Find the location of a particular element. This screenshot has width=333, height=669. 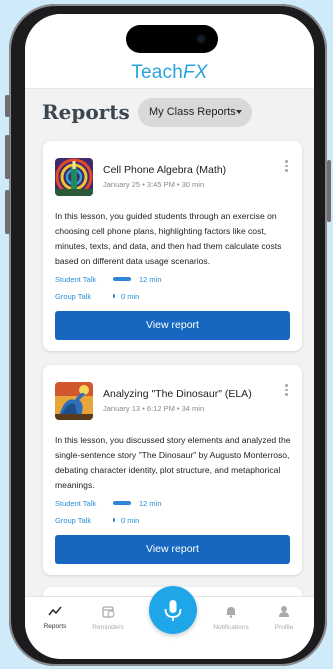

class-filter-dropdown: My Class Reports is located at coordinates (195, 112).